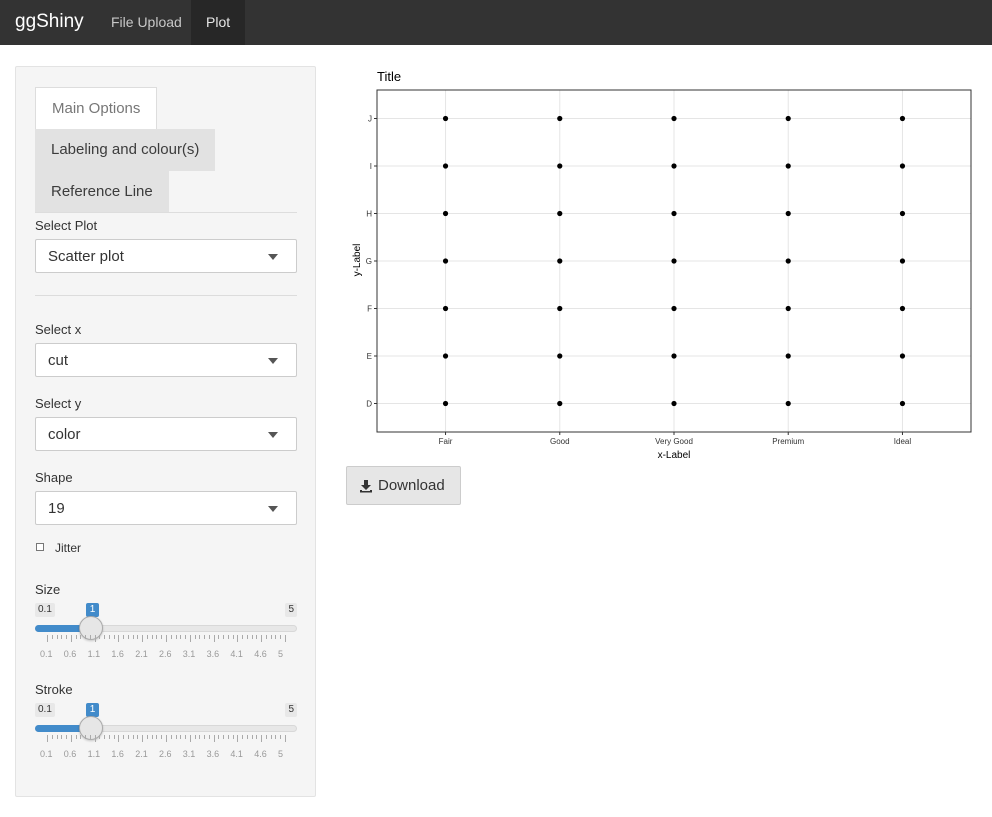  I want to click on x-tick-label: Premium, so click(788, 441).